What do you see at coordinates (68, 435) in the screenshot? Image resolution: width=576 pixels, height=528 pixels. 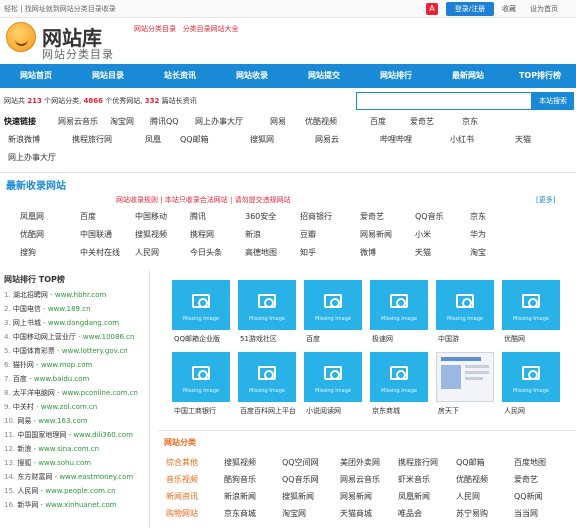 I see `ranking-item: 11. 中国国家地理网 - www.dili360.com` at bounding box center [68, 435].